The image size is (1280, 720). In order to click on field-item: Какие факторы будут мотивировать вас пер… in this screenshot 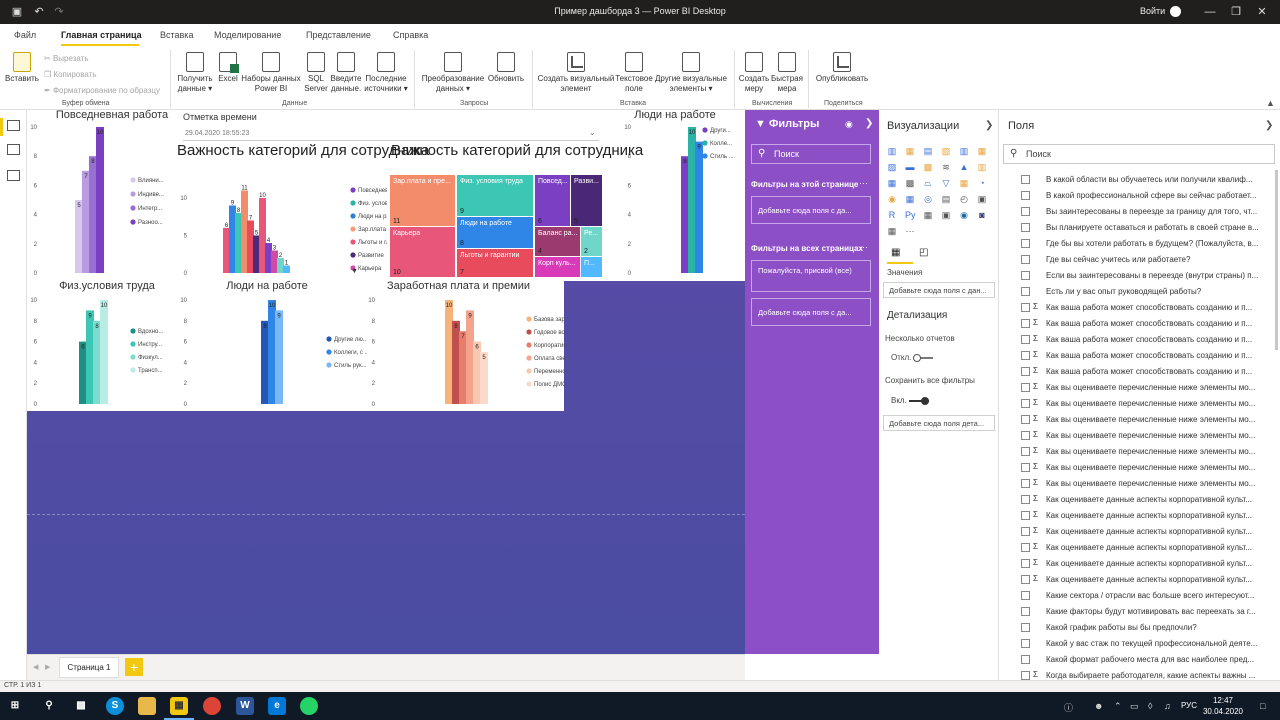, I will do `click(1146, 612)`.